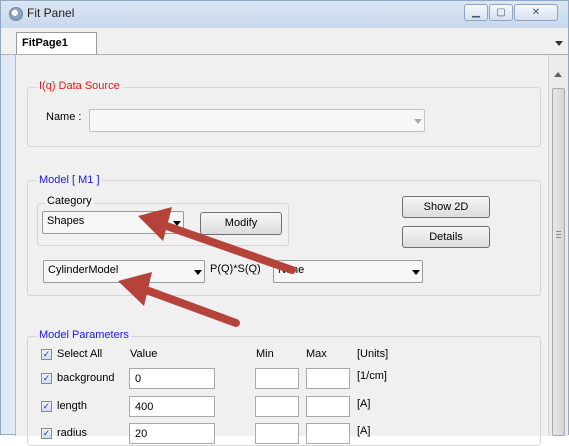  I want to click on show-2d-button: Show 2D, so click(446, 207).